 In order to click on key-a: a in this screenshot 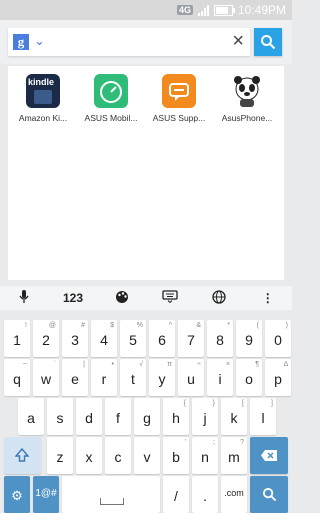, I will do `click(31, 416)`.